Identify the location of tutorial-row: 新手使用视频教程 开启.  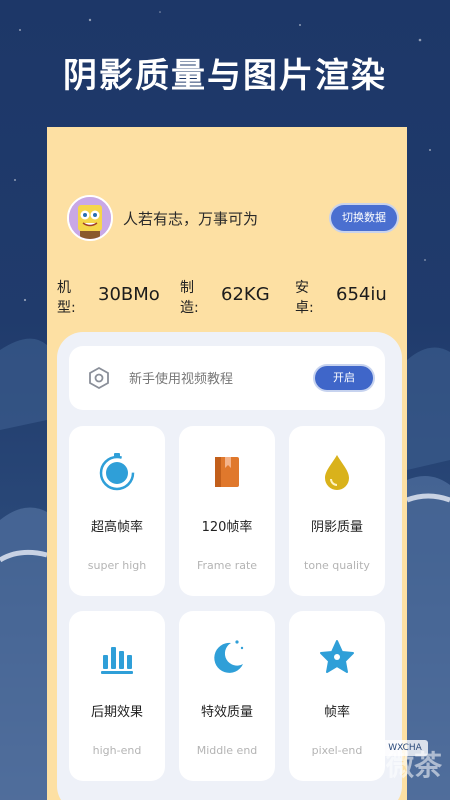
(227, 378).